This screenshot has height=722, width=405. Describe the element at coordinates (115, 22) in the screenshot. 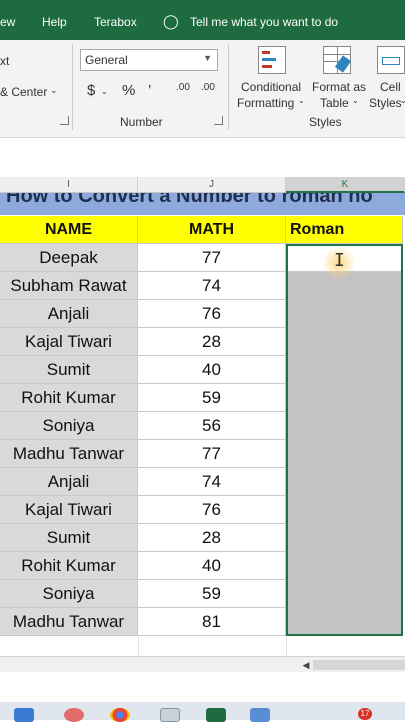

I see `menu-terabox: Terabox` at that location.